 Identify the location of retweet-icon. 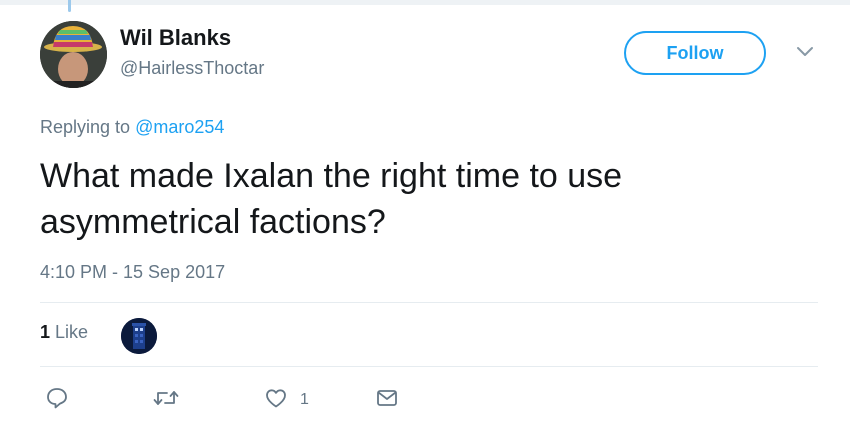
(166, 400).